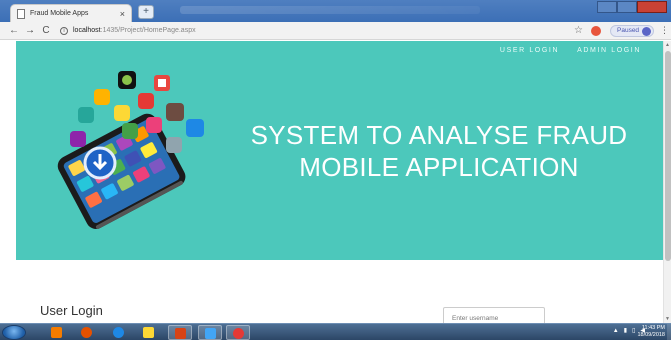 The width and height of the screenshot is (671, 341). I want to click on nav-user-login: USER LOGIN, so click(529, 50).